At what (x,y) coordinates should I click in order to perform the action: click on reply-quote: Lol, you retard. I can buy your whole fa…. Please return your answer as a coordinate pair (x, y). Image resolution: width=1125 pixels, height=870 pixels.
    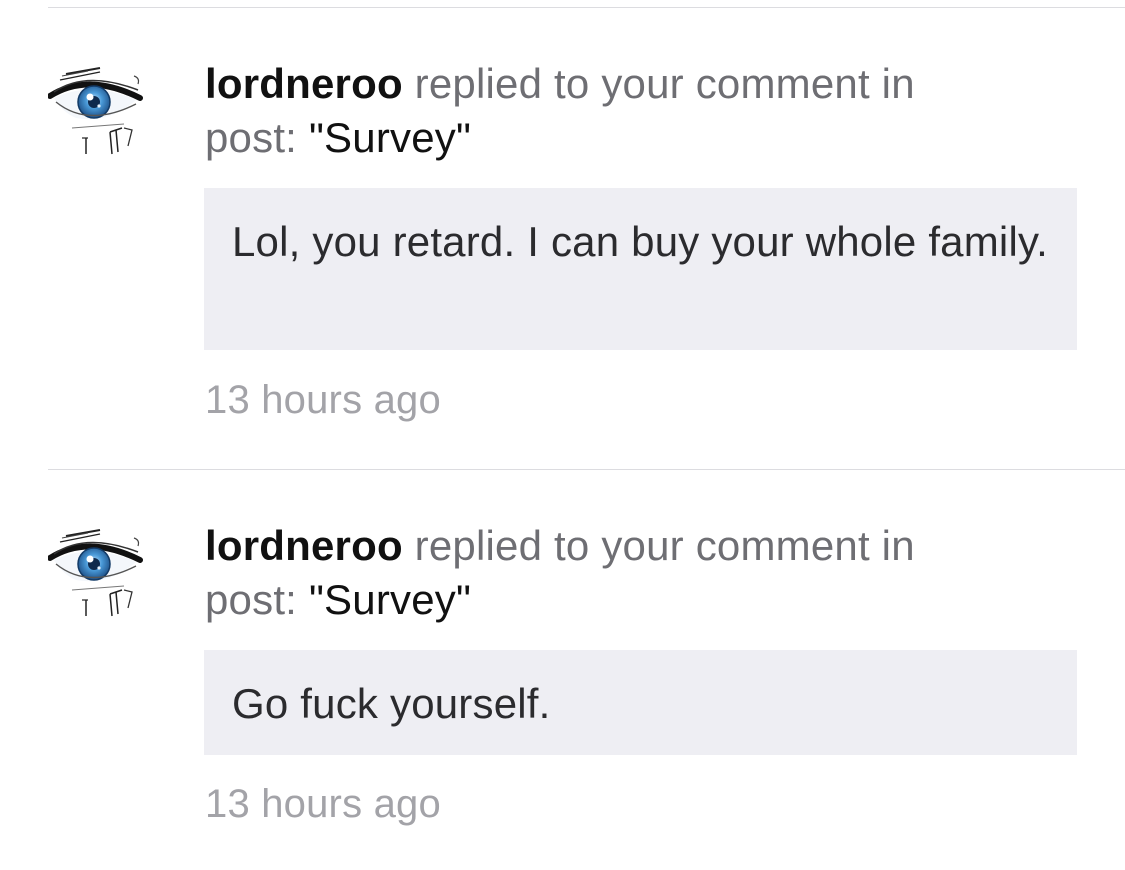
    Looking at the image, I should click on (640, 269).